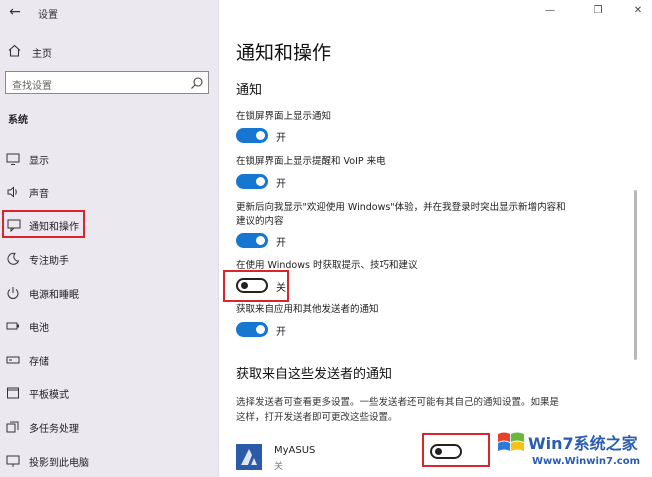  What do you see at coordinates (598, 11) in the screenshot?
I see `restore-icon: ❐` at bounding box center [598, 11].